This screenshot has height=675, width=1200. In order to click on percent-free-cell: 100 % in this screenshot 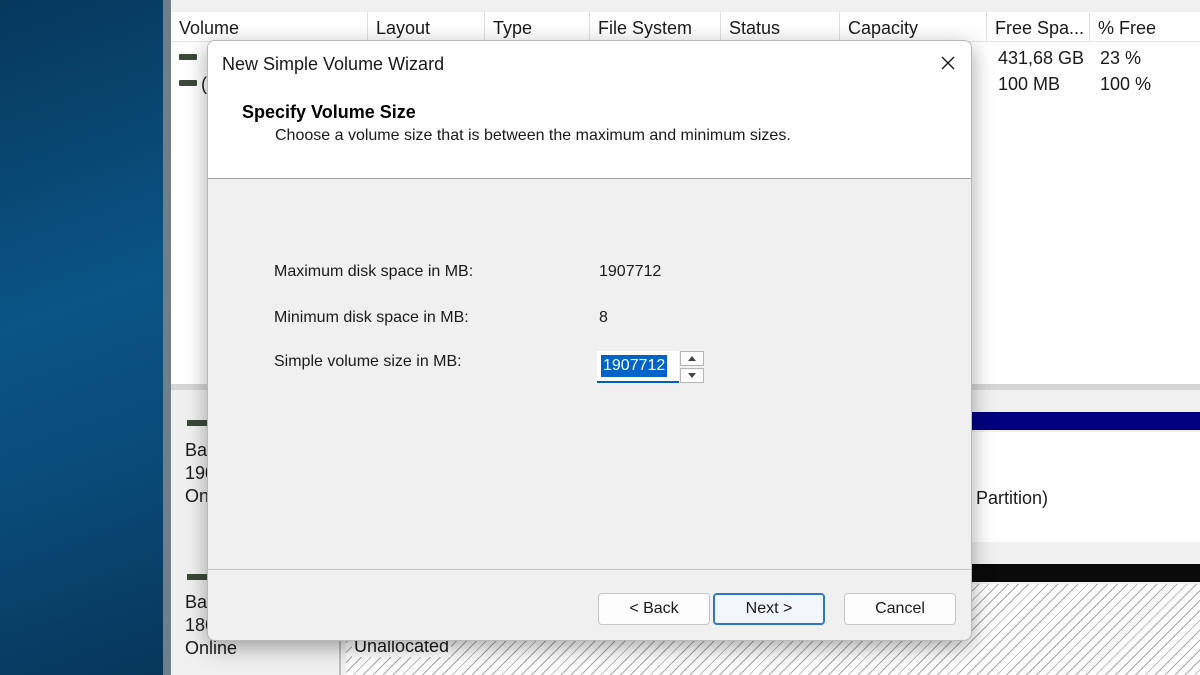, I will do `click(1126, 84)`.